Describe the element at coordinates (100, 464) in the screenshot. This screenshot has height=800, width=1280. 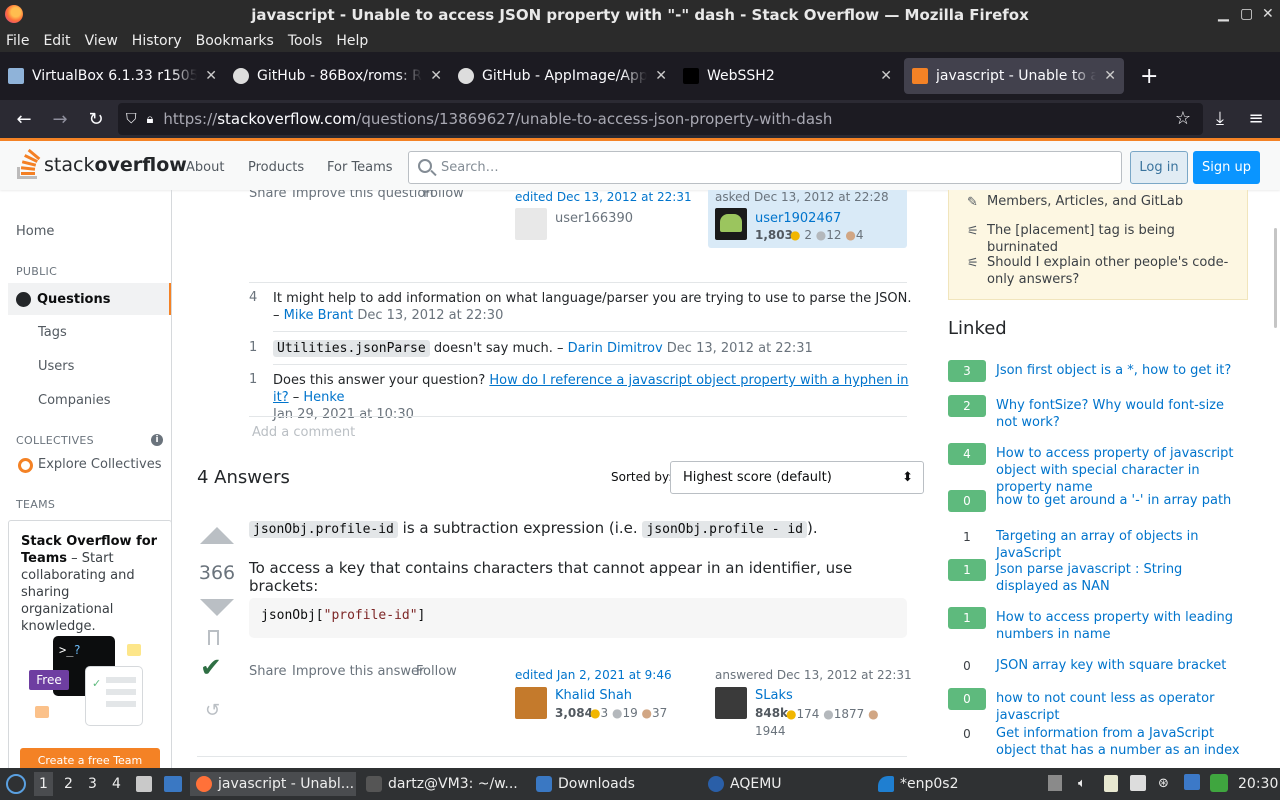
I see `nav-explore-collectives: Explore Collectives` at that location.